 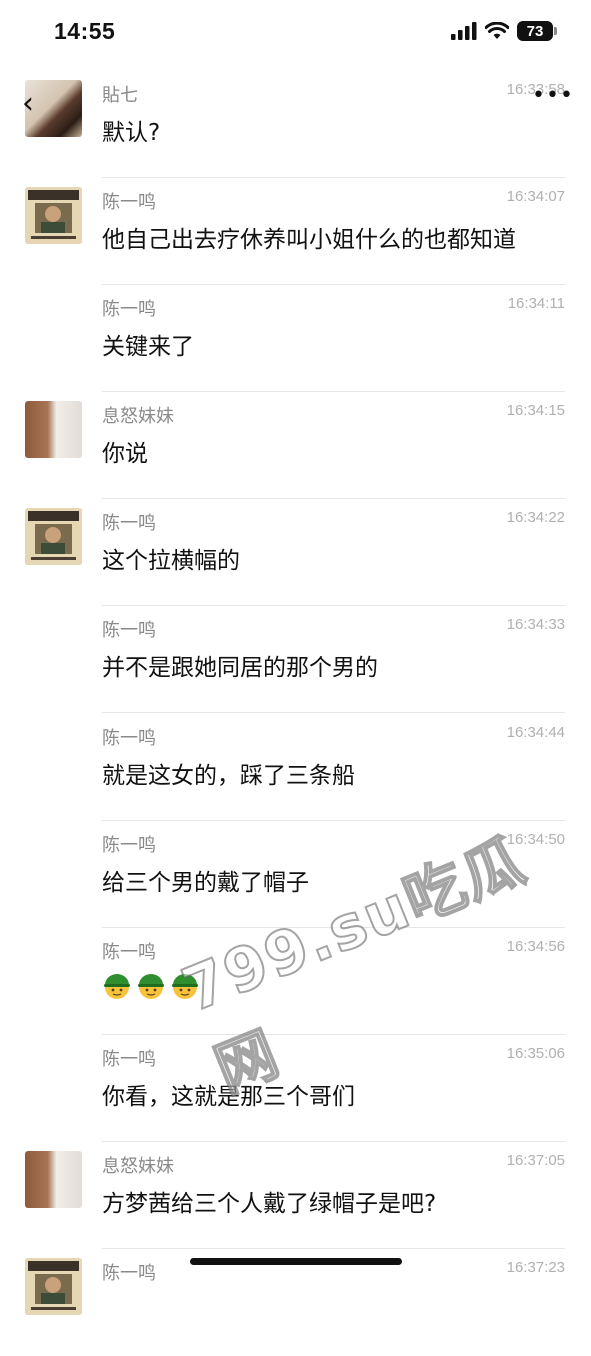 What do you see at coordinates (228, 776) in the screenshot?
I see `message-text: 就是这女的，踩了三条船` at bounding box center [228, 776].